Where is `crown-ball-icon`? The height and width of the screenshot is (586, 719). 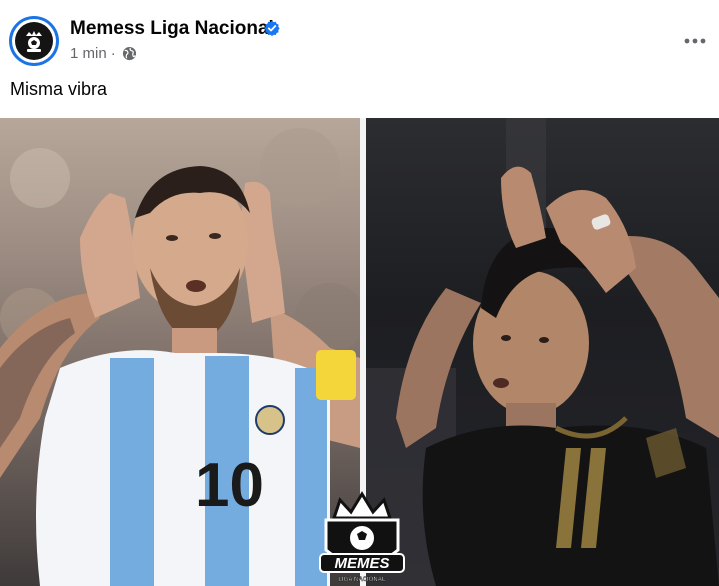
crown-ball-icon is located at coordinates (34, 41).